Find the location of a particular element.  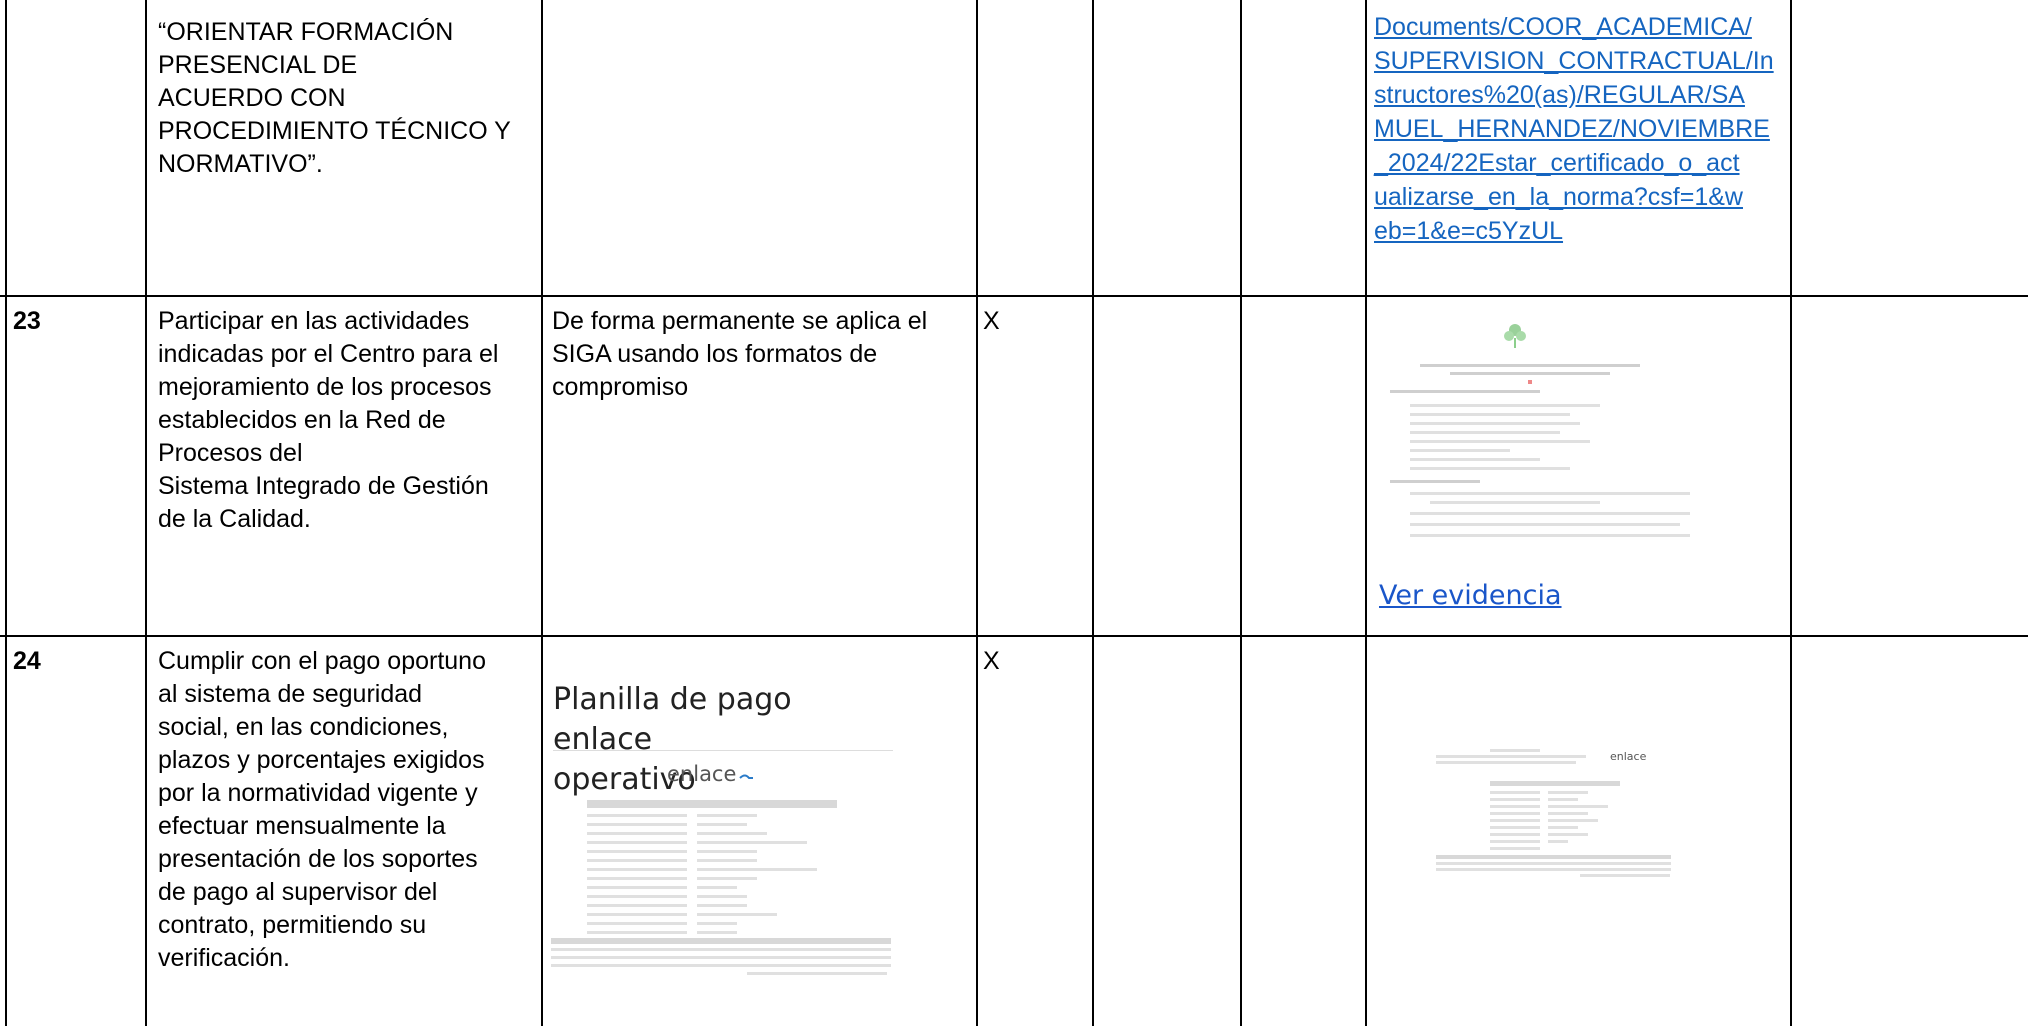

view-evidence-link: Ver evidencia is located at coordinates (1470, 595).